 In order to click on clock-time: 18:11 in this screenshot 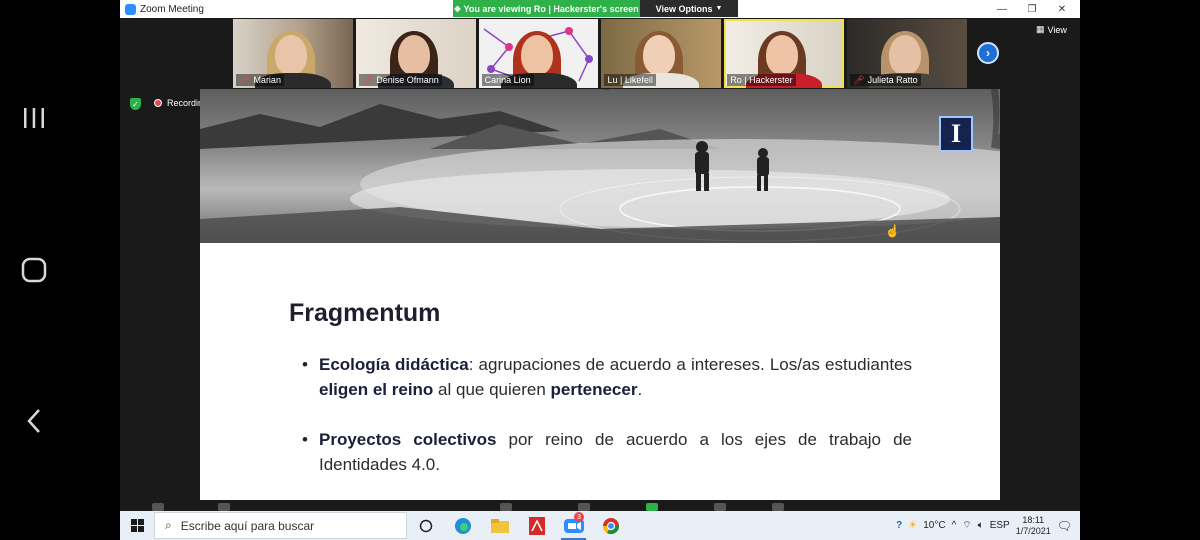, I will do `click(1033, 519)`.